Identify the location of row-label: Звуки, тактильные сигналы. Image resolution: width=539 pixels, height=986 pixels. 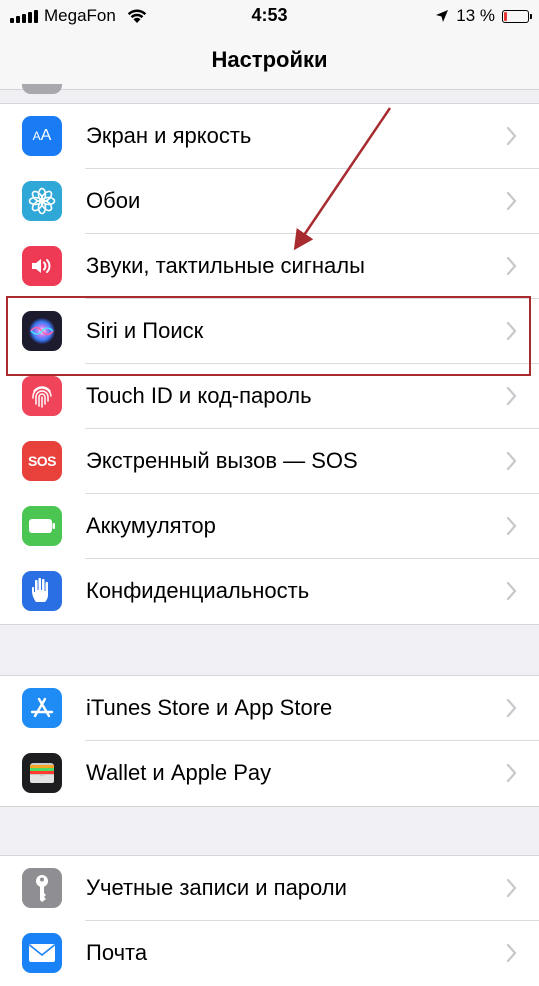
(225, 265).